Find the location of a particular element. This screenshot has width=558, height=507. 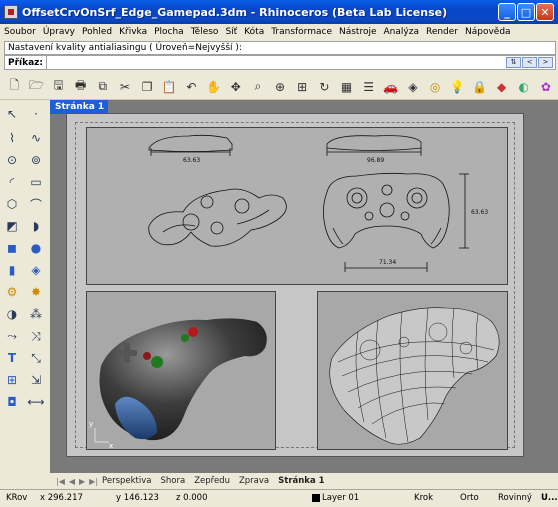

tab-zprava: Zprava is located at coordinates (254, 481).